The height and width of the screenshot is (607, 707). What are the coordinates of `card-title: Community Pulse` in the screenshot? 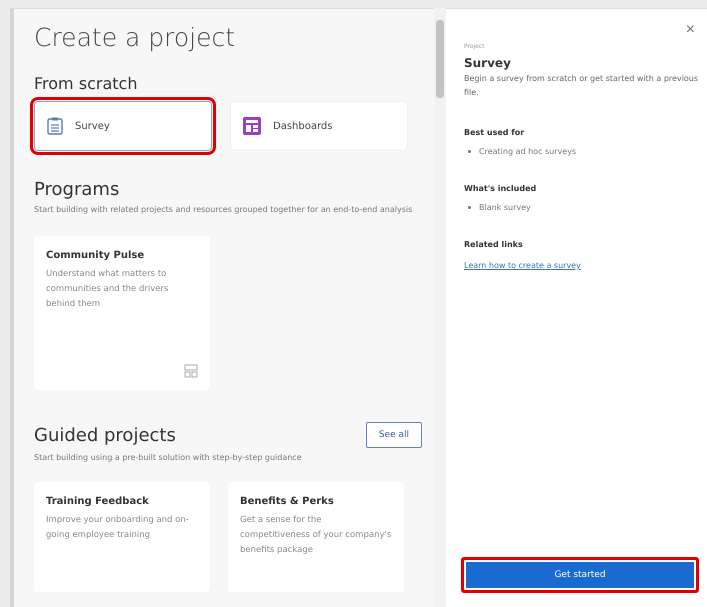 It's located at (96, 255).